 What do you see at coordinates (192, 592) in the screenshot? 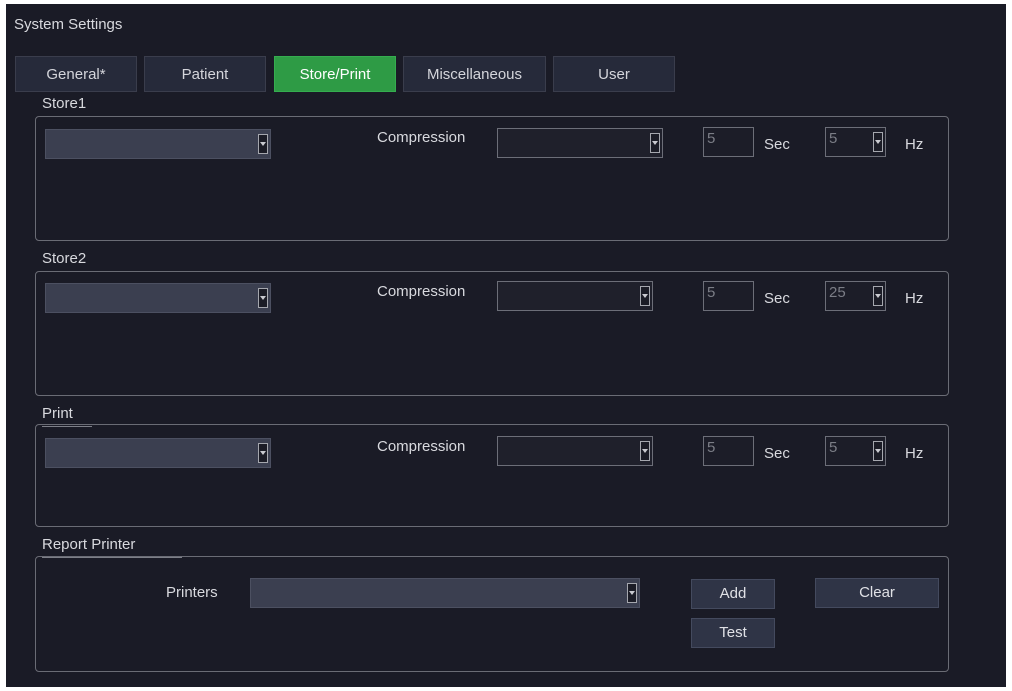
I see `printers-label: Printers` at bounding box center [192, 592].